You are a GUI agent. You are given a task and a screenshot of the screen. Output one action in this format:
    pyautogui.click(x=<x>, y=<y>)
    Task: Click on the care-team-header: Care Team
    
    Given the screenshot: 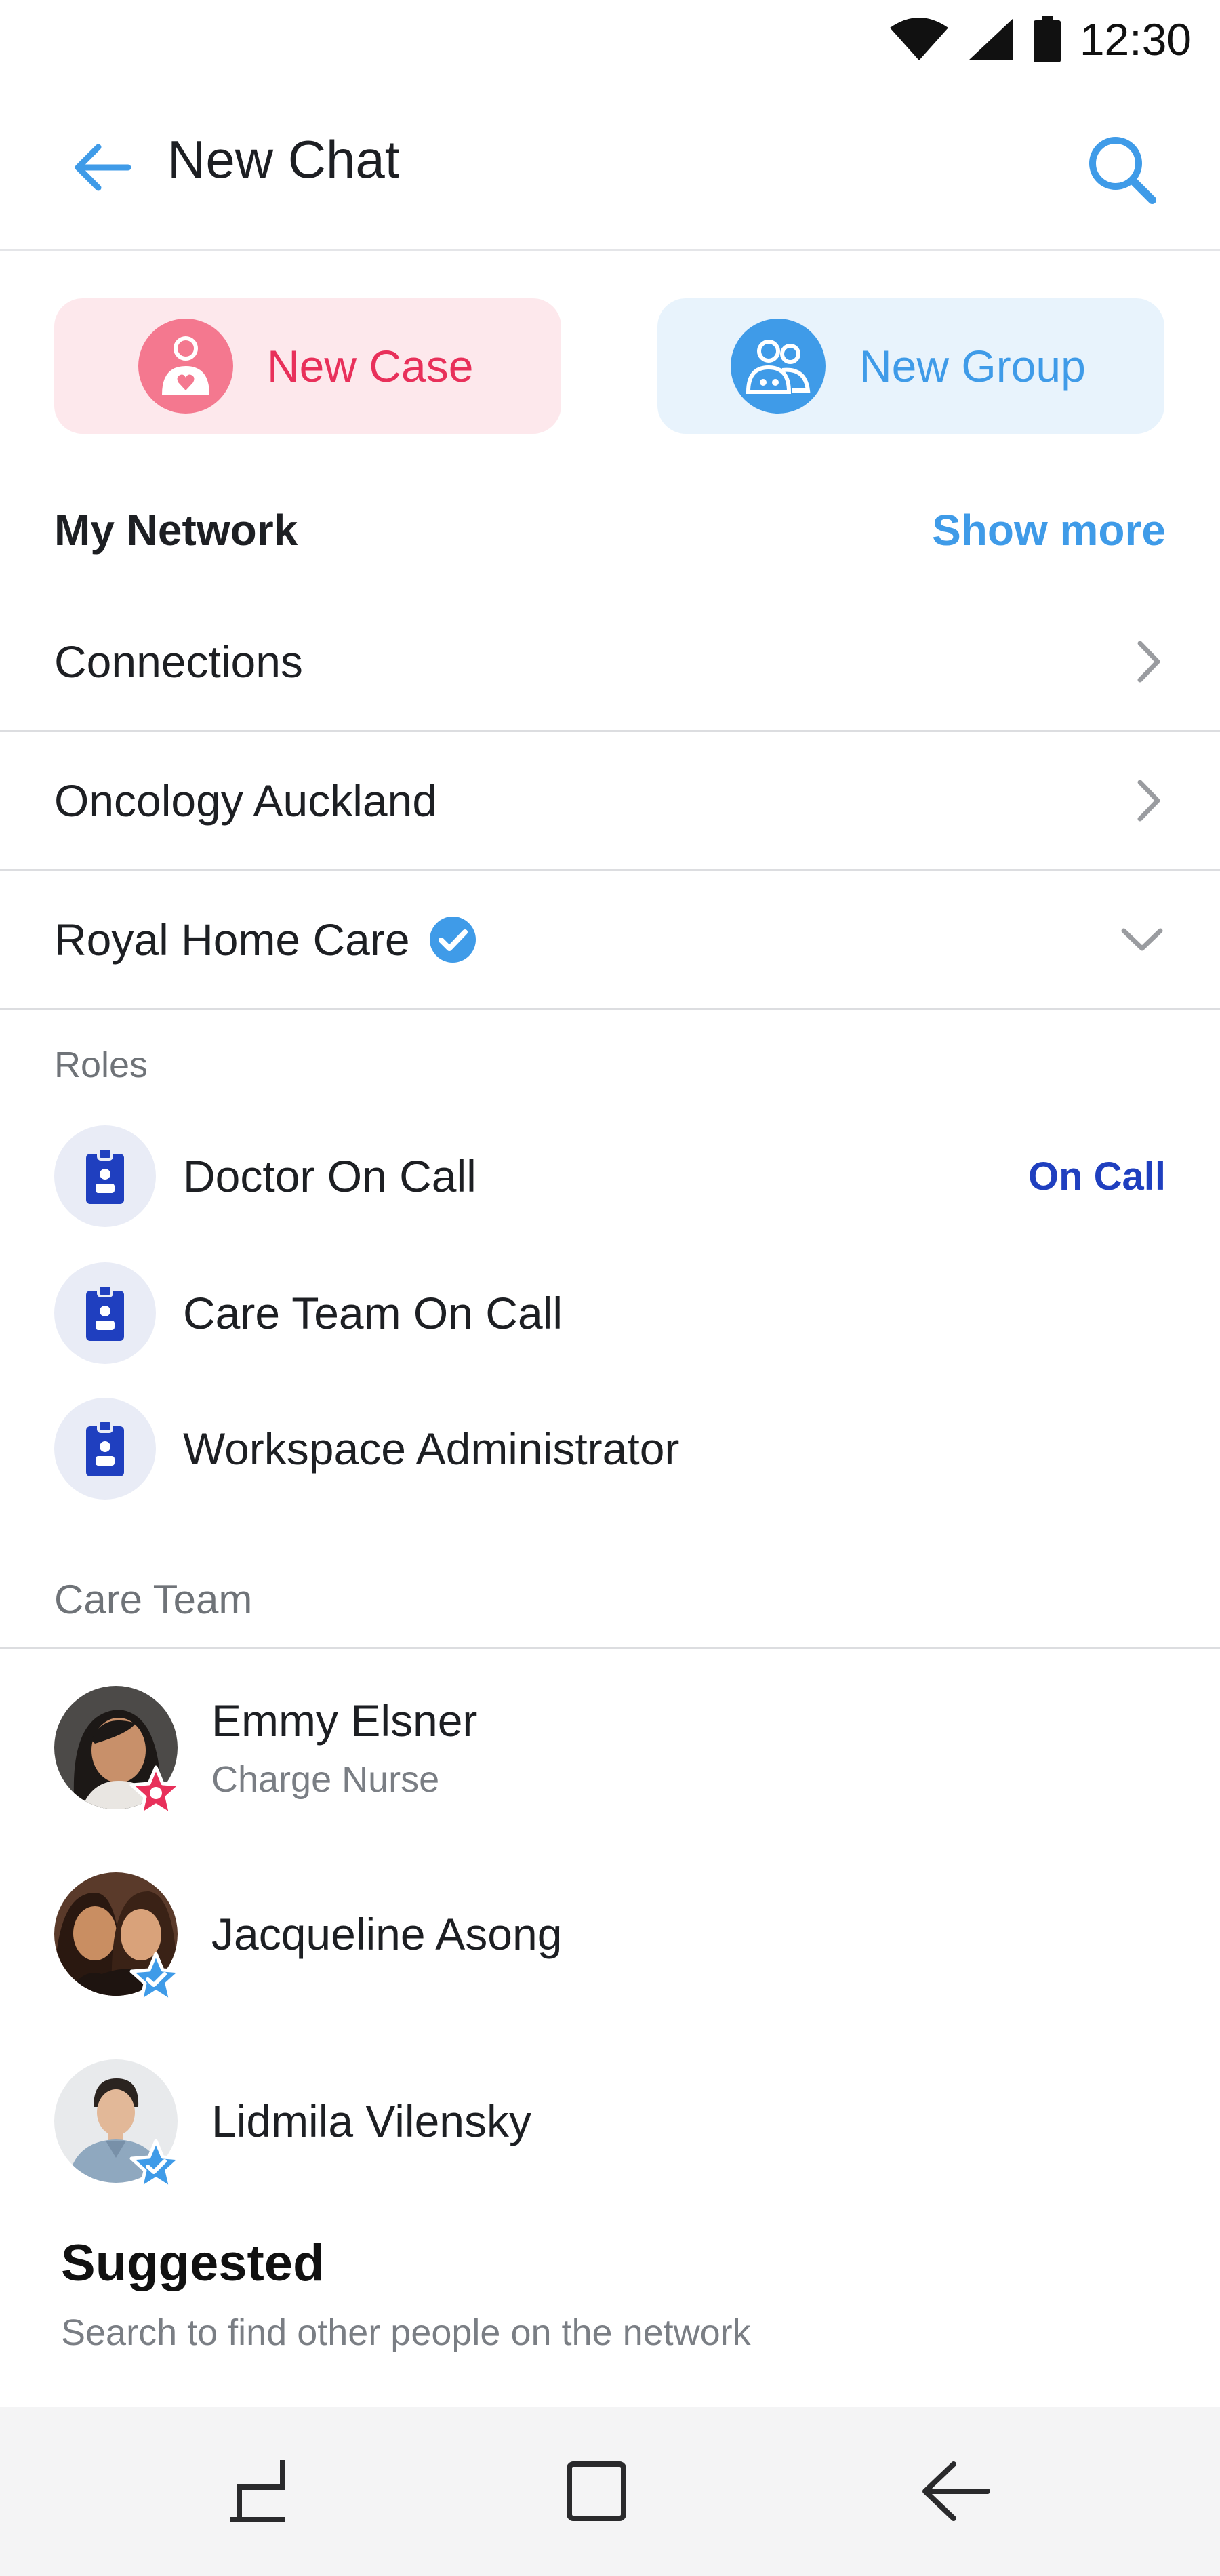 What is the action you would take?
    pyautogui.click(x=153, y=1599)
    